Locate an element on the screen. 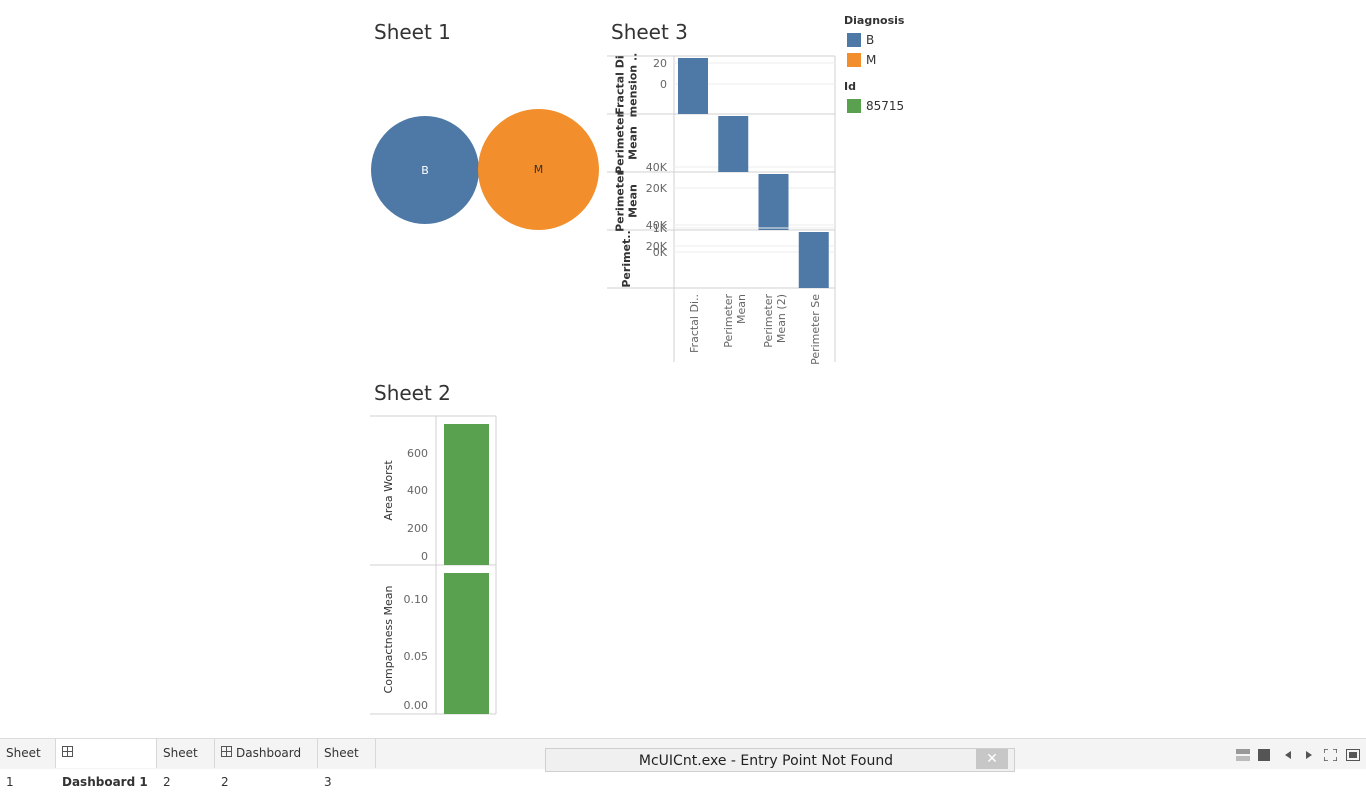 This screenshot has width=1366, height=797. tab-dashboard-1: Dashboard 1 is located at coordinates (106, 764).